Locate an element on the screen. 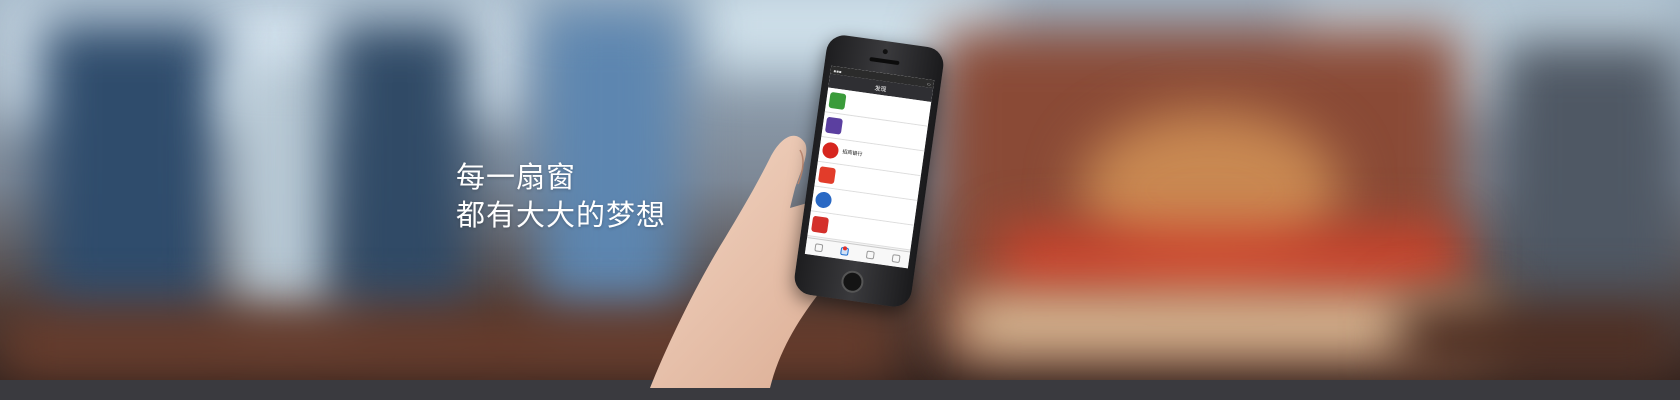 The width and height of the screenshot is (1680, 400). airline-icon is located at coordinates (820, 224).